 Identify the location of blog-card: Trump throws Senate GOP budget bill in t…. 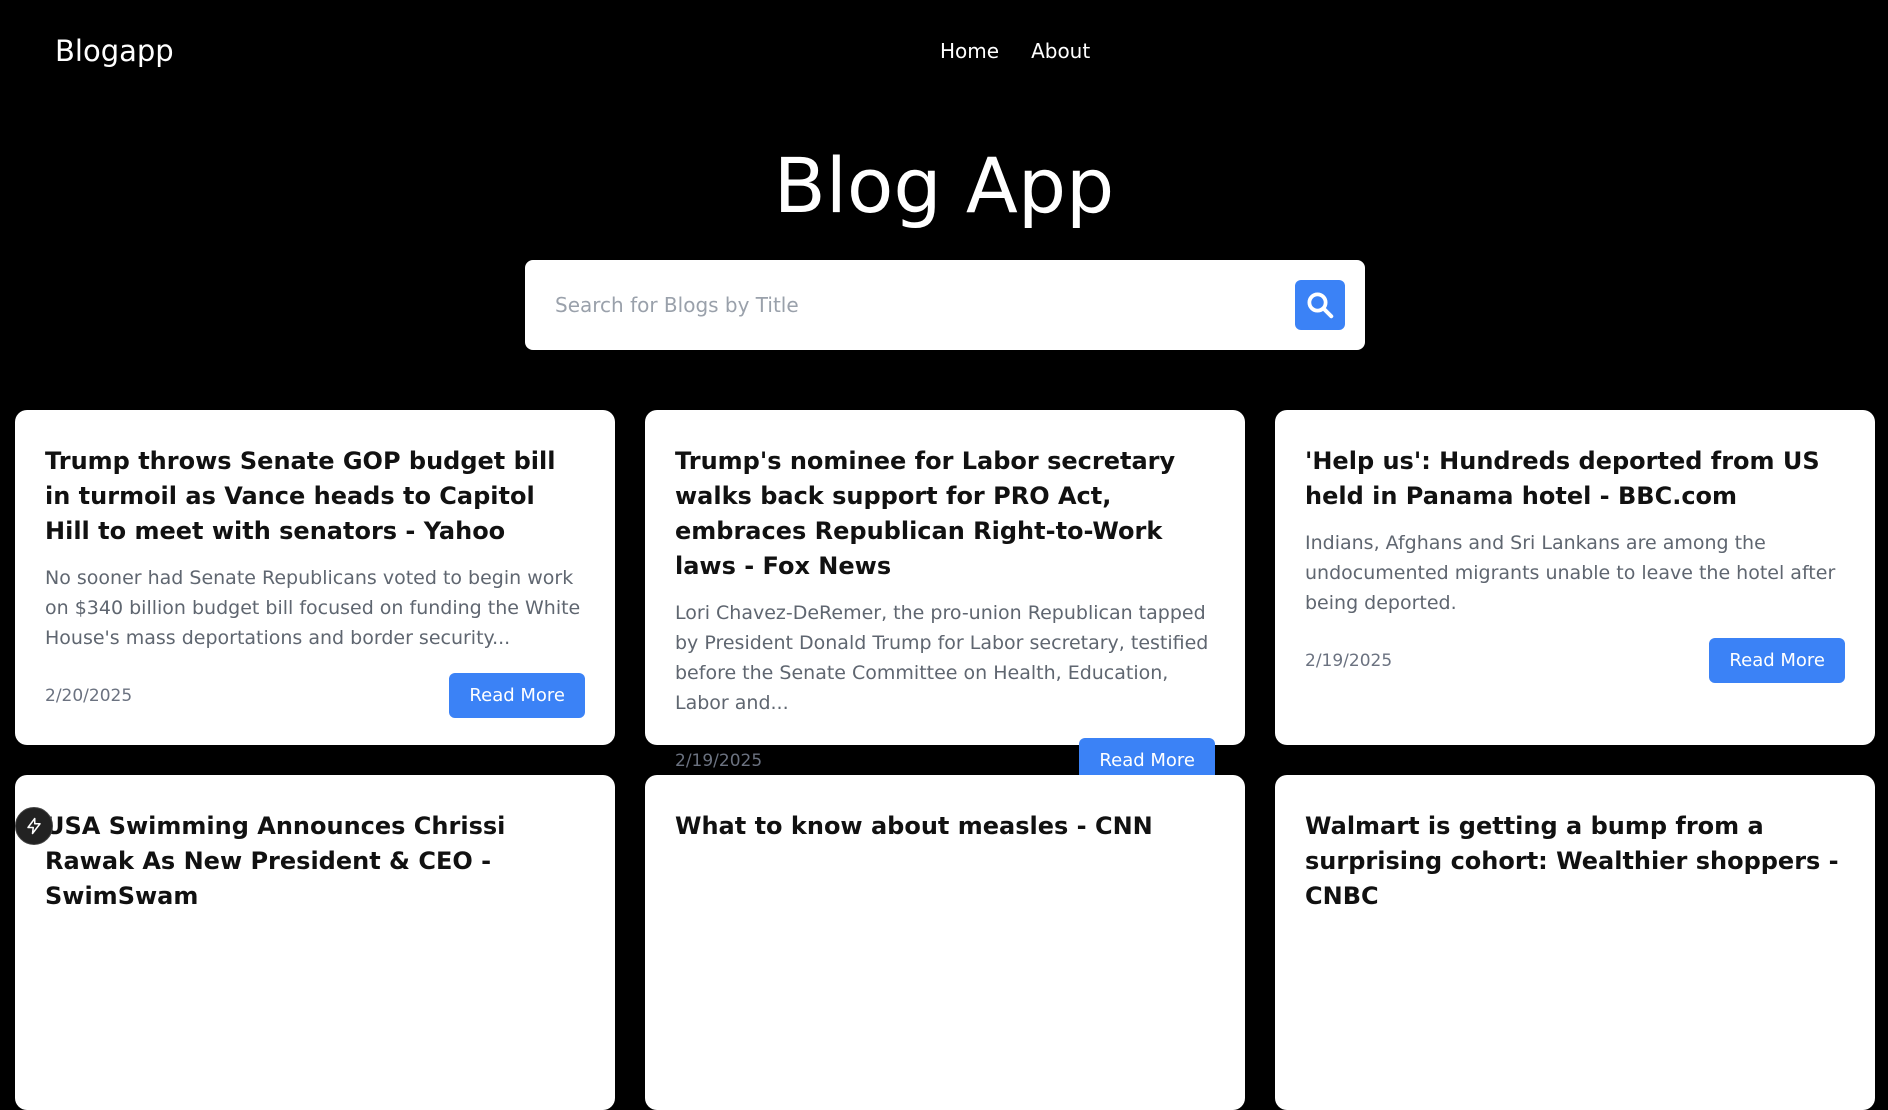
(315, 577).